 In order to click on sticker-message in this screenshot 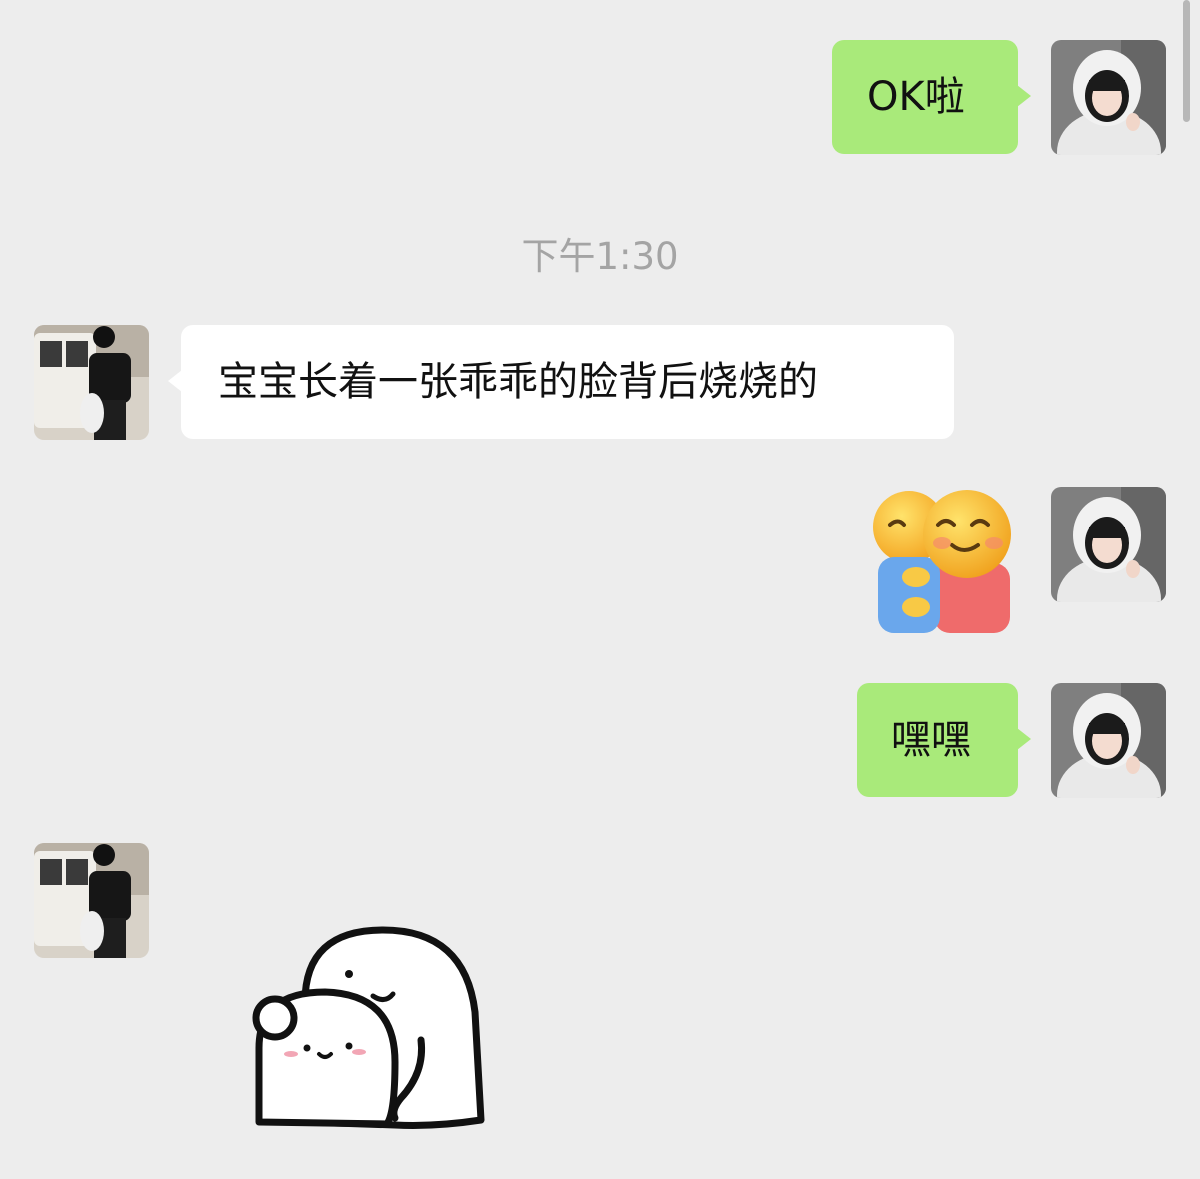, I will do `click(367, 1027)`.